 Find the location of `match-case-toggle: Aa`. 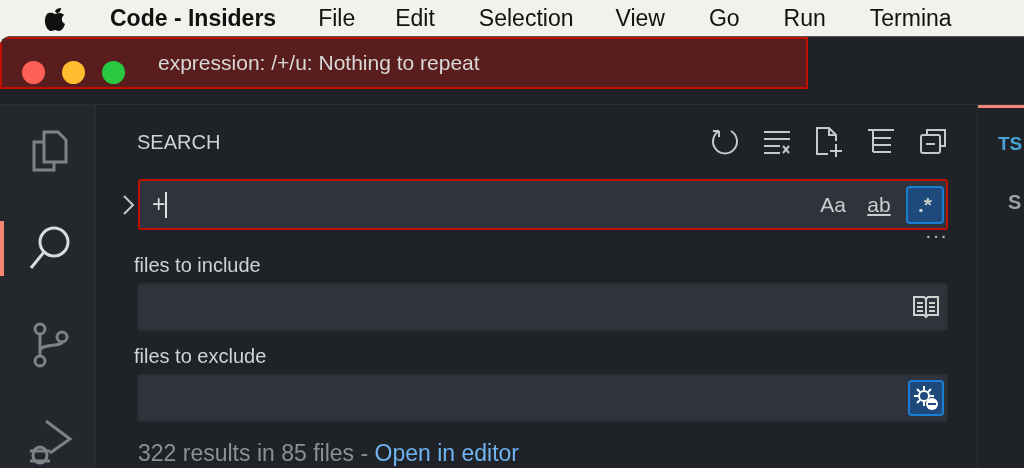

match-case-toggle: Aa is located at coordinates (833, 204).